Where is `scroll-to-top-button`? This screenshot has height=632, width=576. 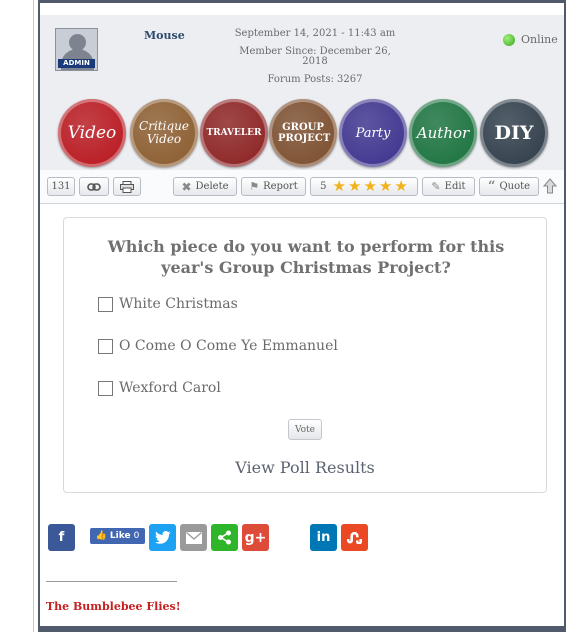
scroll-to-top-button is located at coordinates (550, 188).